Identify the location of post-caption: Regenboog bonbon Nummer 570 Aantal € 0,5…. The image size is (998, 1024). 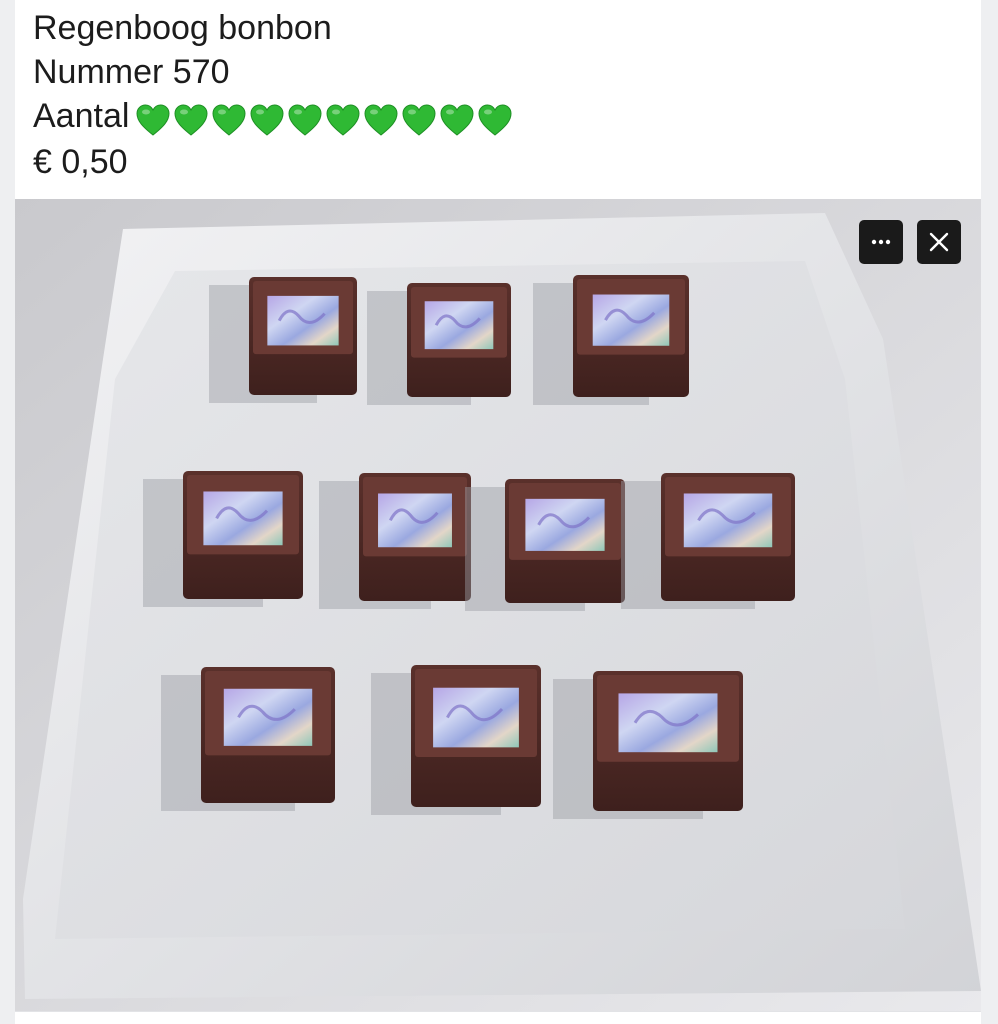
(274, 95).